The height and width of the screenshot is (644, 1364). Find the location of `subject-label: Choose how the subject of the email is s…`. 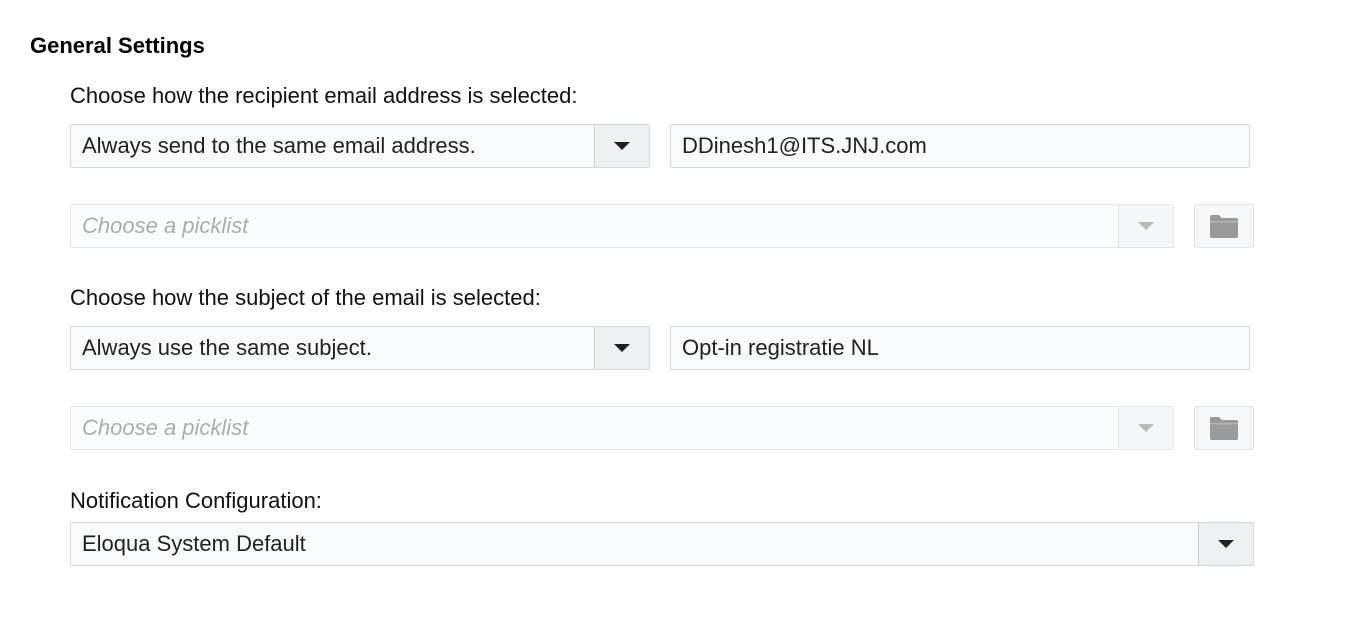

subject-label: Choose how the subject of the email is s… is located at coordinates (305, 297).